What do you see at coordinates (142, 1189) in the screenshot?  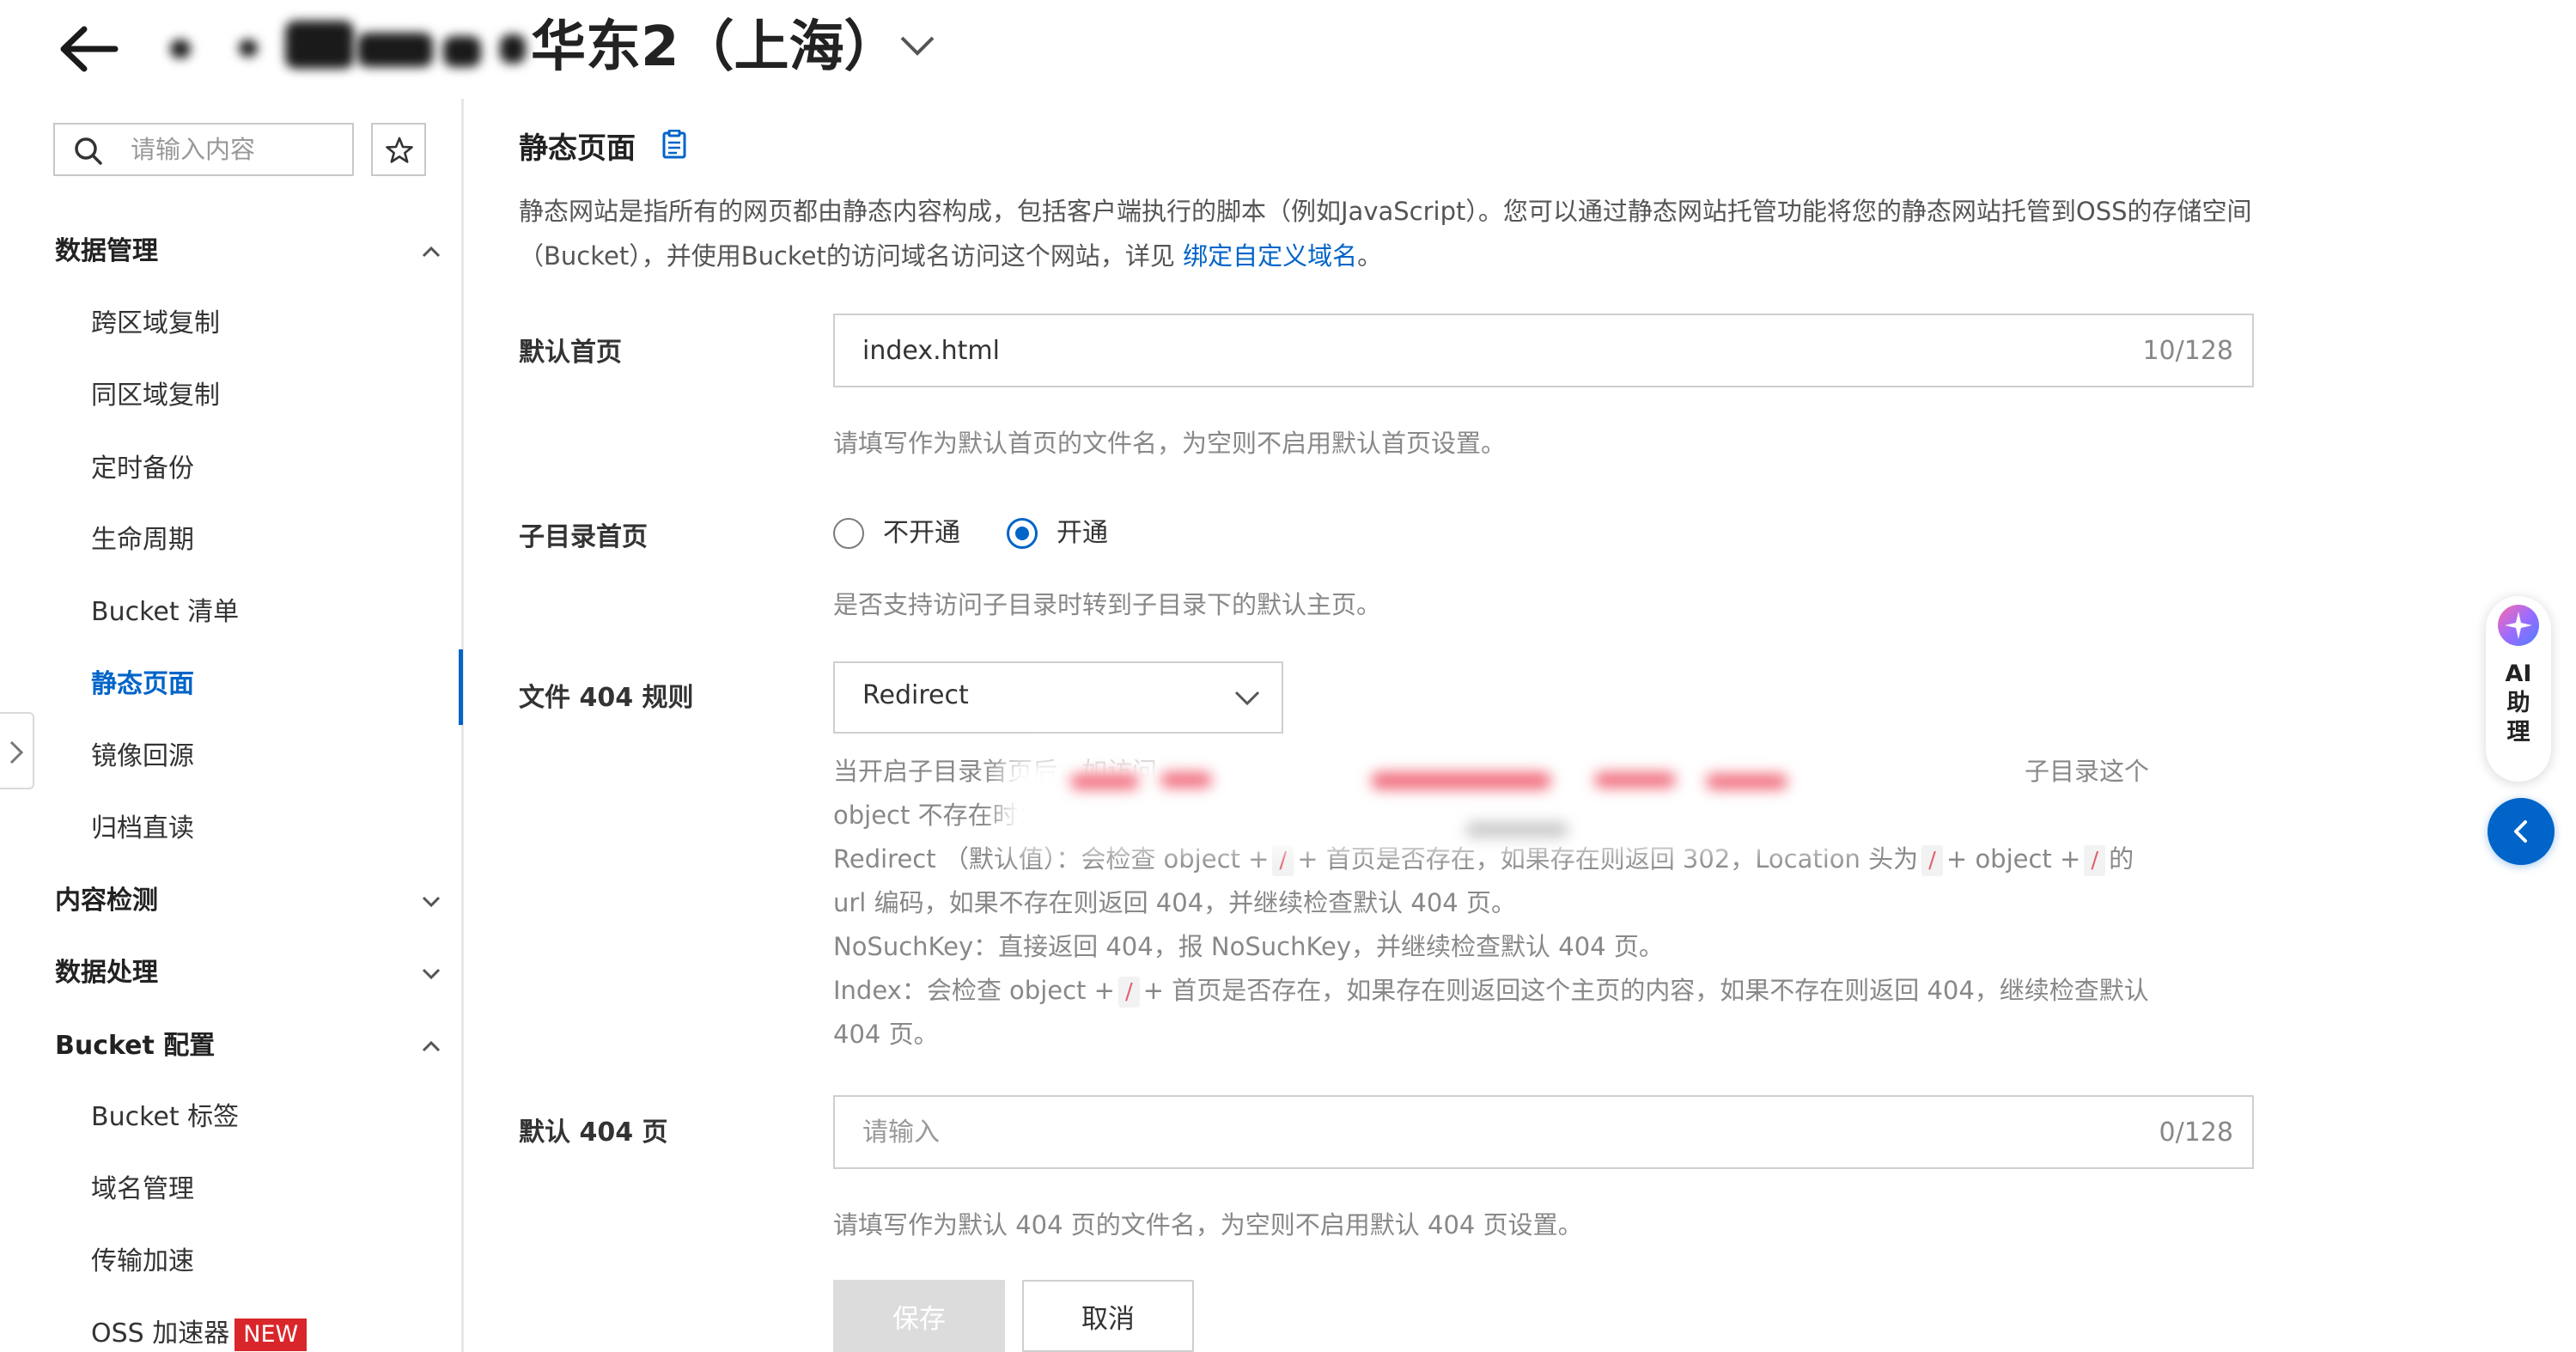 I see `sidebar-item-label: 域名管理` at bounding box center [142, 1189].